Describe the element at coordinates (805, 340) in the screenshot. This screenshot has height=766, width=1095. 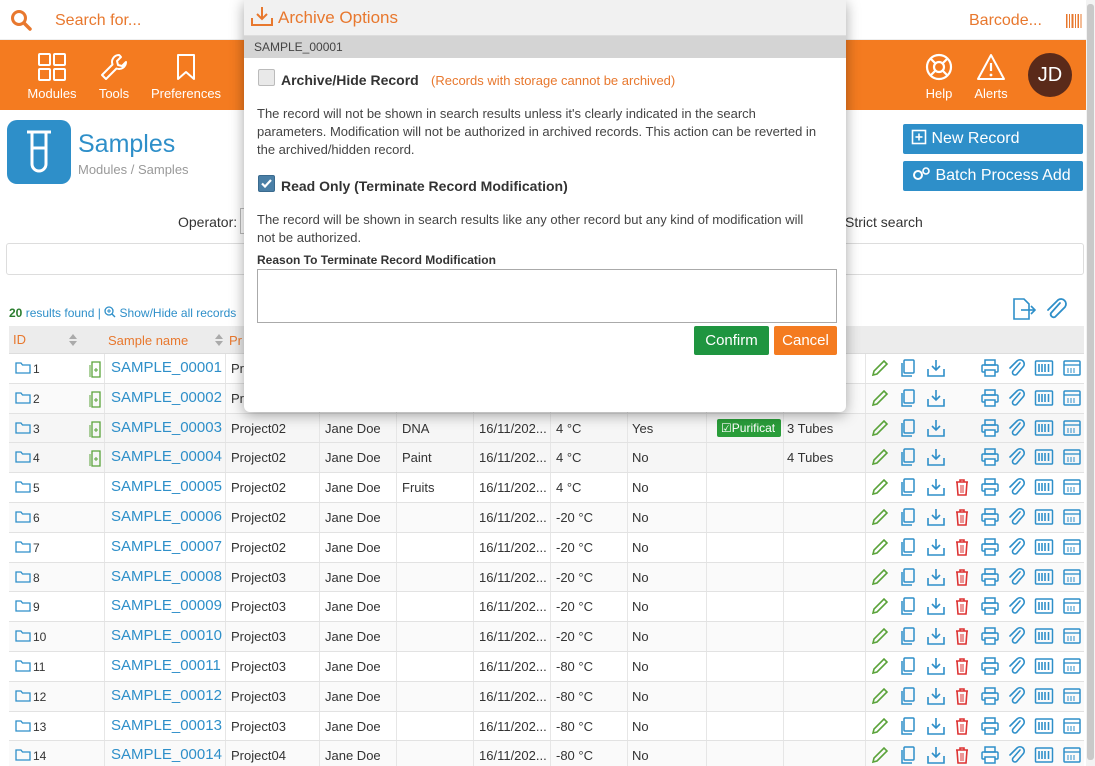
I see `cancel-button: Cancel` at that location.